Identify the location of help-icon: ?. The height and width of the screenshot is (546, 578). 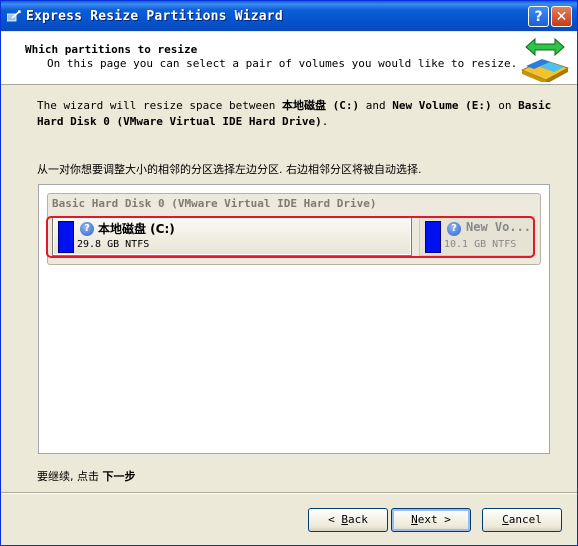
(538, 17).